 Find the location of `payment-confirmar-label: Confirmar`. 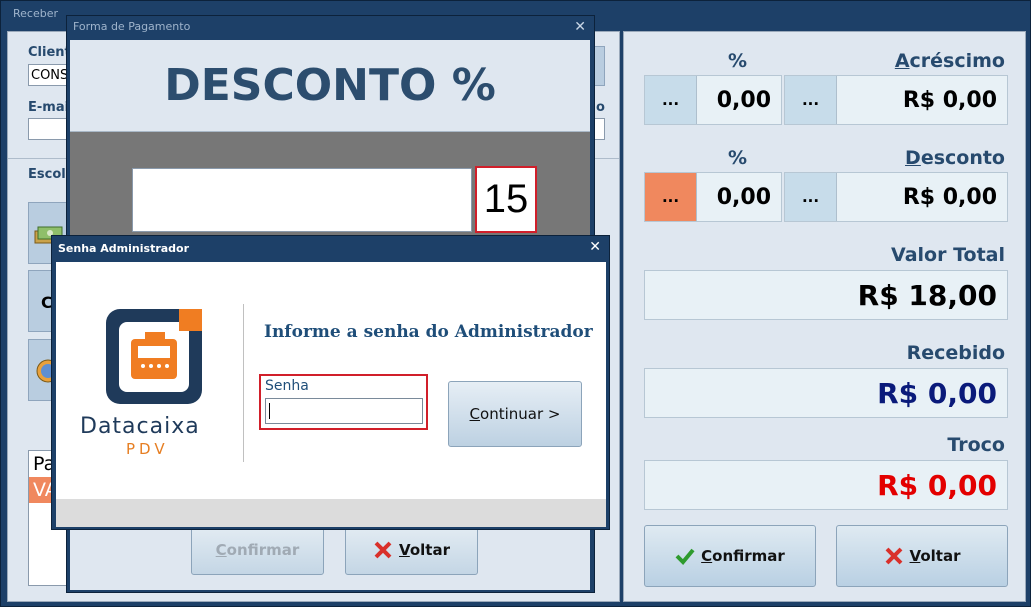

payment-confirmar-label: Confirmar is located at coordinates (257, 550).